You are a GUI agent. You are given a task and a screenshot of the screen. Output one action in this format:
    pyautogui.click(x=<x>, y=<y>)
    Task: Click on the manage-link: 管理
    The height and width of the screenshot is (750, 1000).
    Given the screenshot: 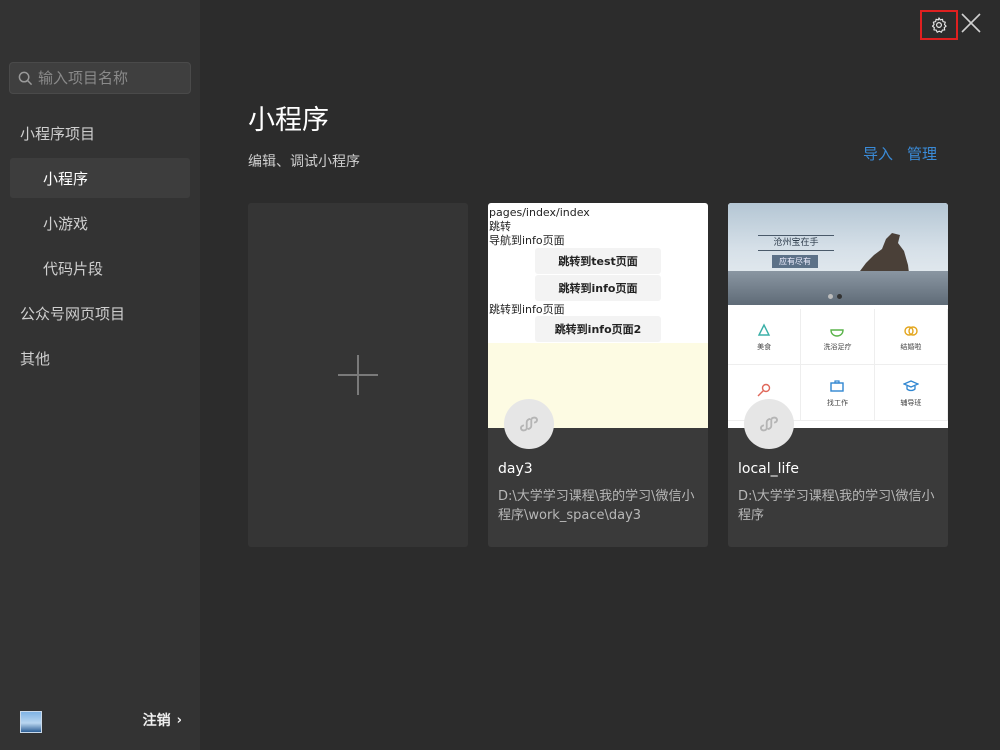 What is the action you would take?
    pyautogui.click(x=922, y=153)
    